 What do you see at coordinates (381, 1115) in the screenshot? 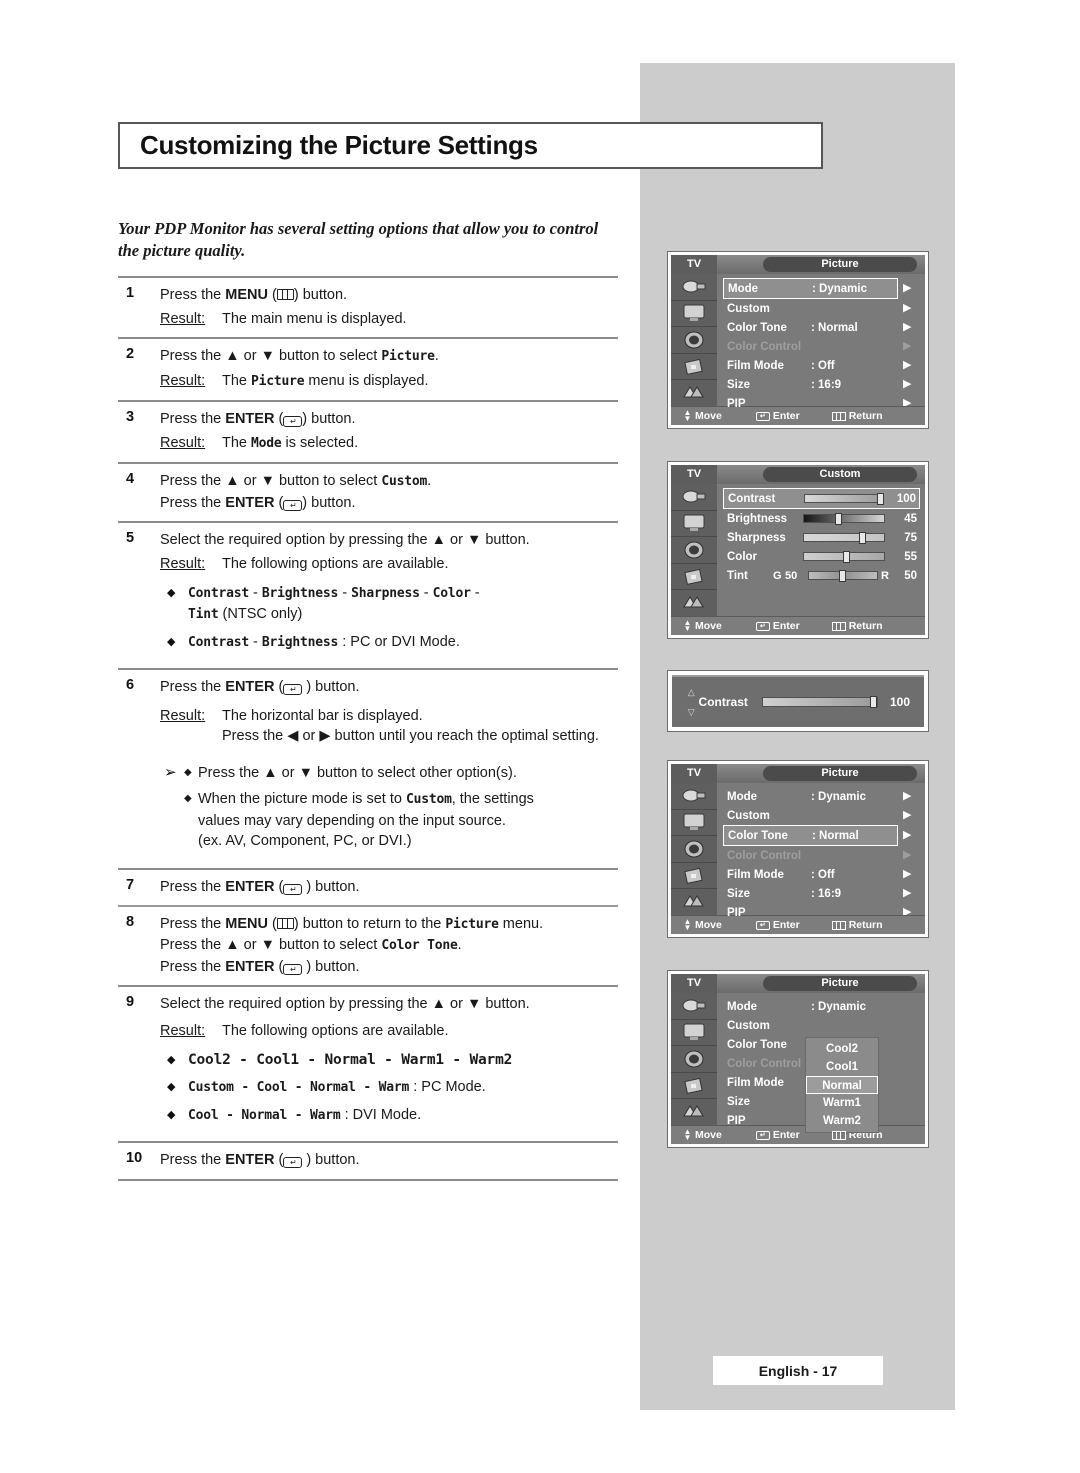
I see `bullet-plain: : DVI Mode.` at bounding box center [381, 1115].